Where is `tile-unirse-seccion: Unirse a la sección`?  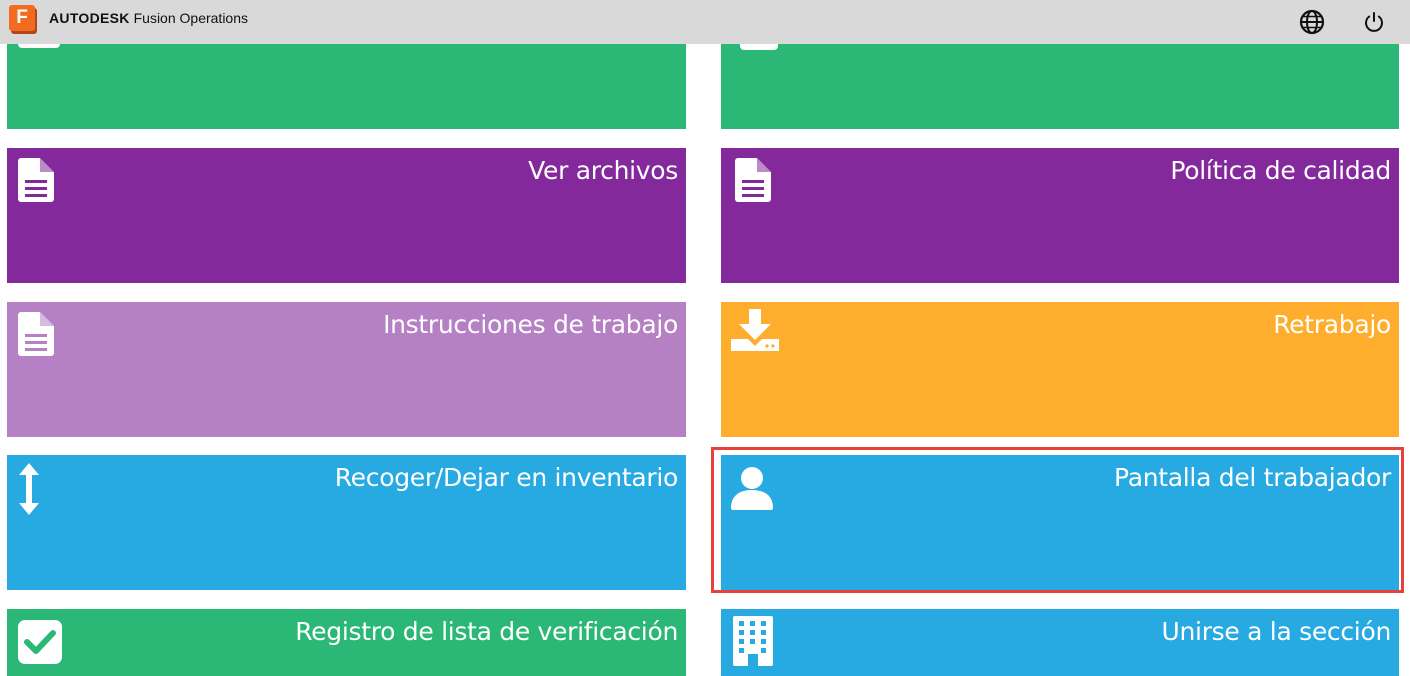
tile-unirse-seccion: Unirse a la sección is located at coordinates (1060, 642).